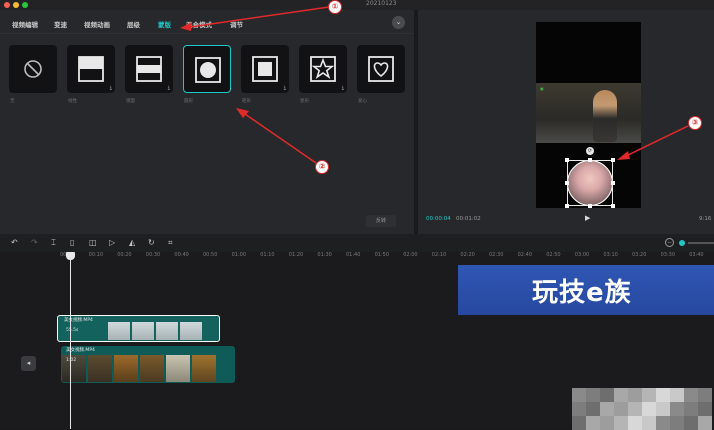  I want to click on annotation-badge-3: ③, so click(695, 123).